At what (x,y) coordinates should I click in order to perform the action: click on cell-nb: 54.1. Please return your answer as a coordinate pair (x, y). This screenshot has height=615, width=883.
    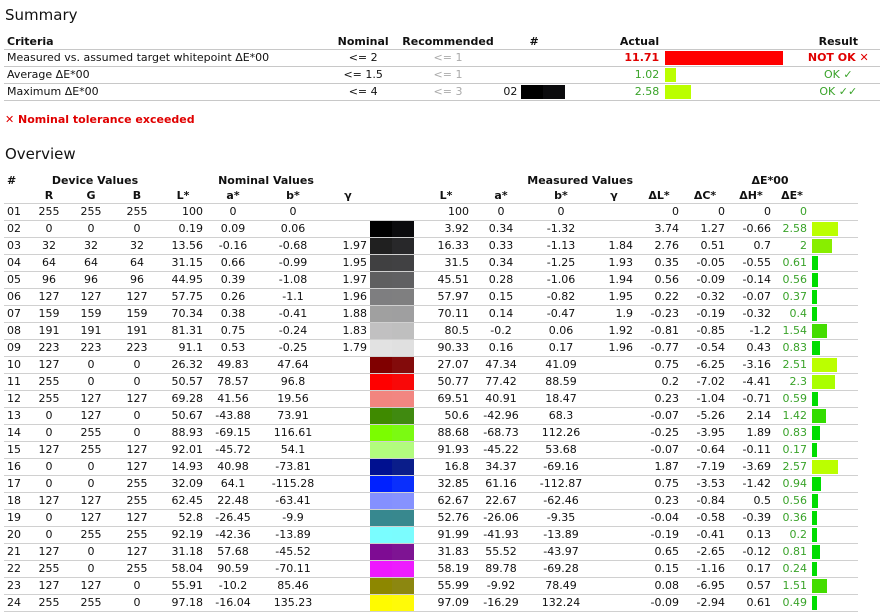
    Looking at the image, I should click on (293, 450).